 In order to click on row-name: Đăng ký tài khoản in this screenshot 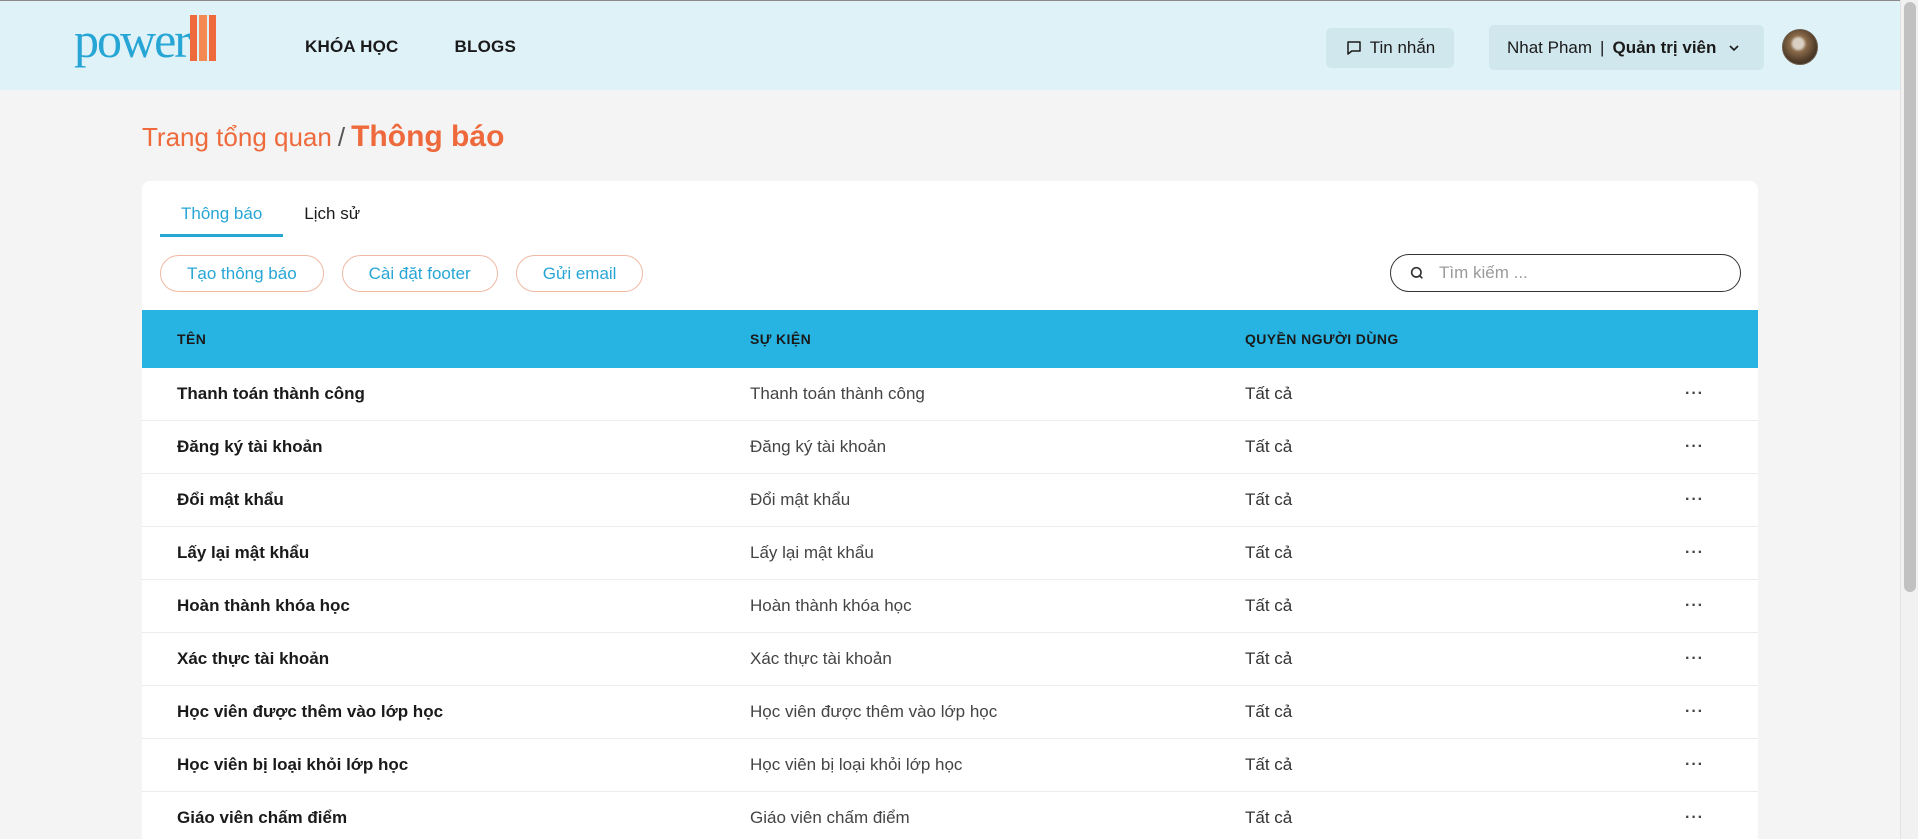, I will do `click(250, 446)`.